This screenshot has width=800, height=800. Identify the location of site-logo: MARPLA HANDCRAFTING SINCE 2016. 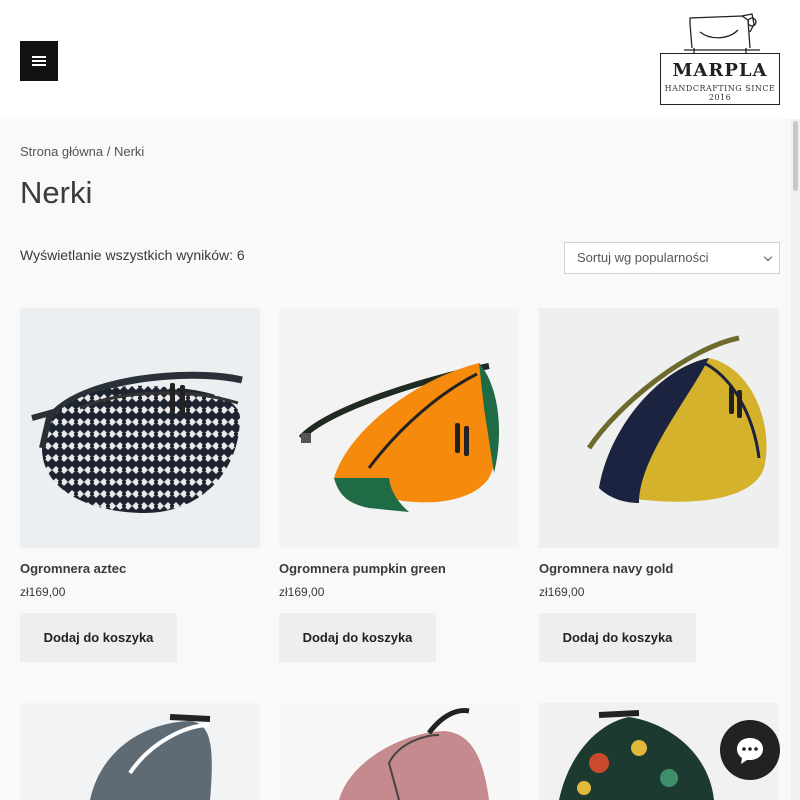
(720, 58).